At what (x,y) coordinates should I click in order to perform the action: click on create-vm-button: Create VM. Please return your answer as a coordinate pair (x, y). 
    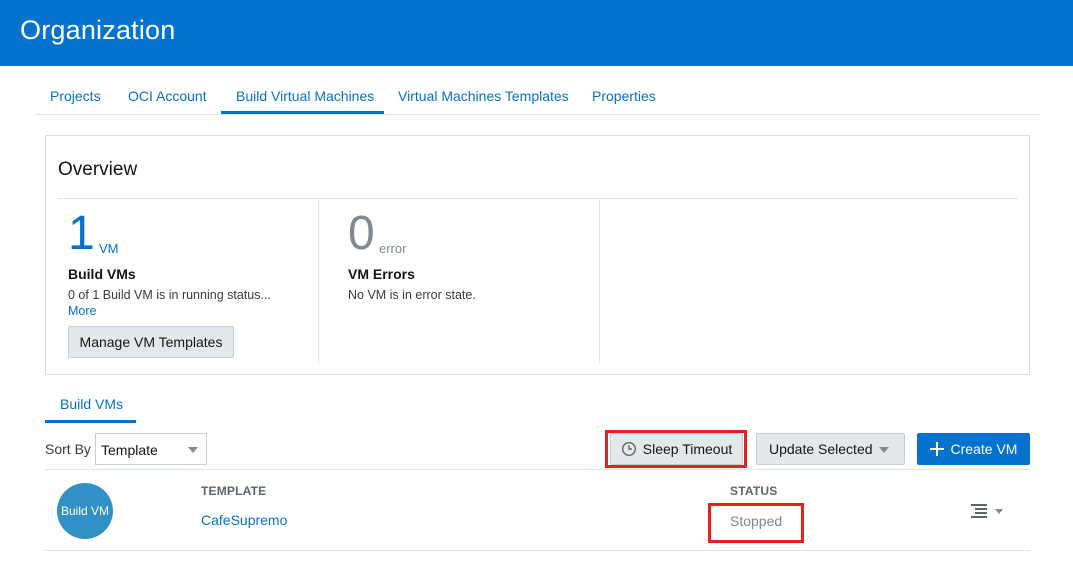
    Looking at the image, I should click on (973, 449).